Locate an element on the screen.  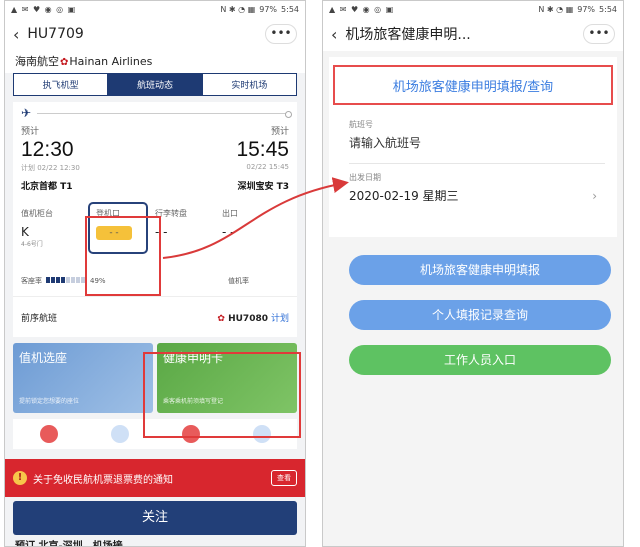
checkin-counter: 值机柜台 K 4-6号门 is located at coordinates (54, 231).